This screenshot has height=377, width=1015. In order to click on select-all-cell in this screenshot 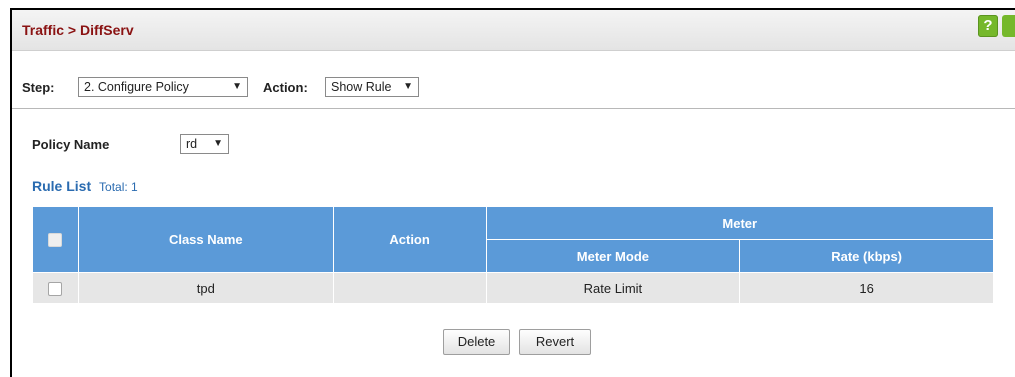, I will do `click(55, 239)`.